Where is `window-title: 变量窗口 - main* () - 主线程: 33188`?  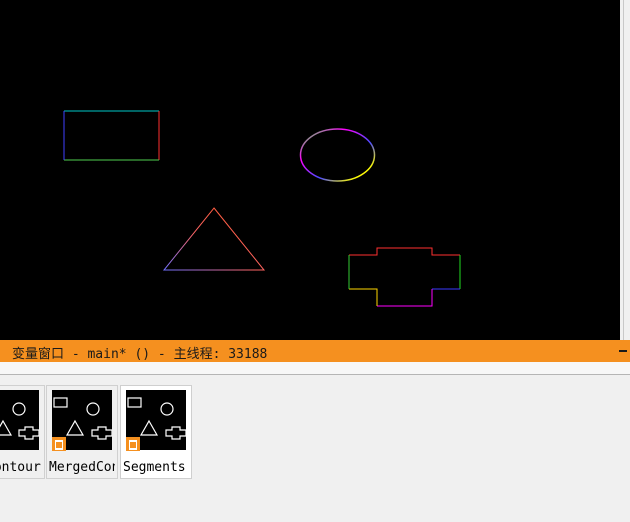
window-title: 变量窗口 - main* () - 主线程: 33188 is located at coordinates (140, 354).